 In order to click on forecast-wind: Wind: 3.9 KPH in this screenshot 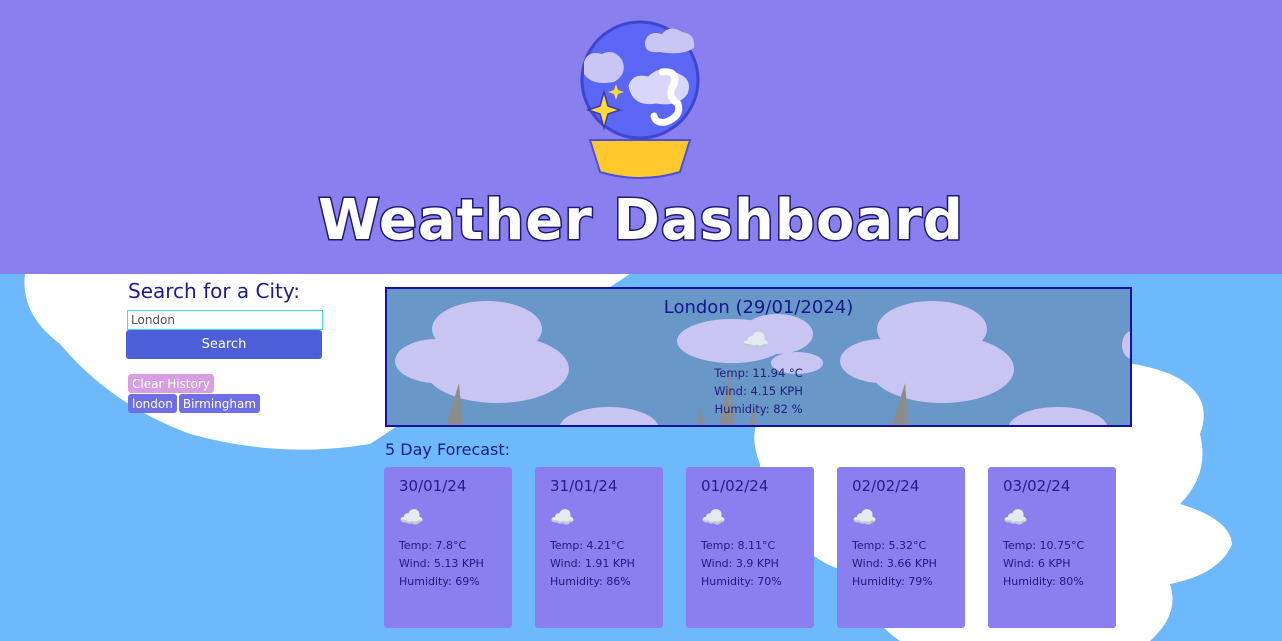, I will do `click(740, 563)`.